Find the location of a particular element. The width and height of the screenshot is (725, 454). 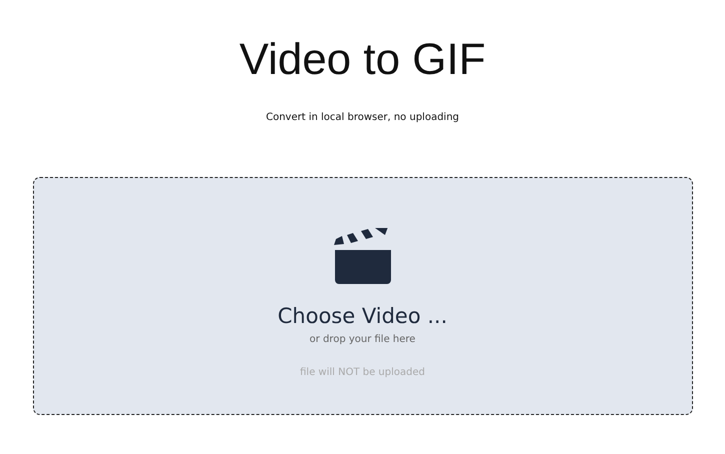

drop-hint: or drop your file here is located at coordinates (363, 339).